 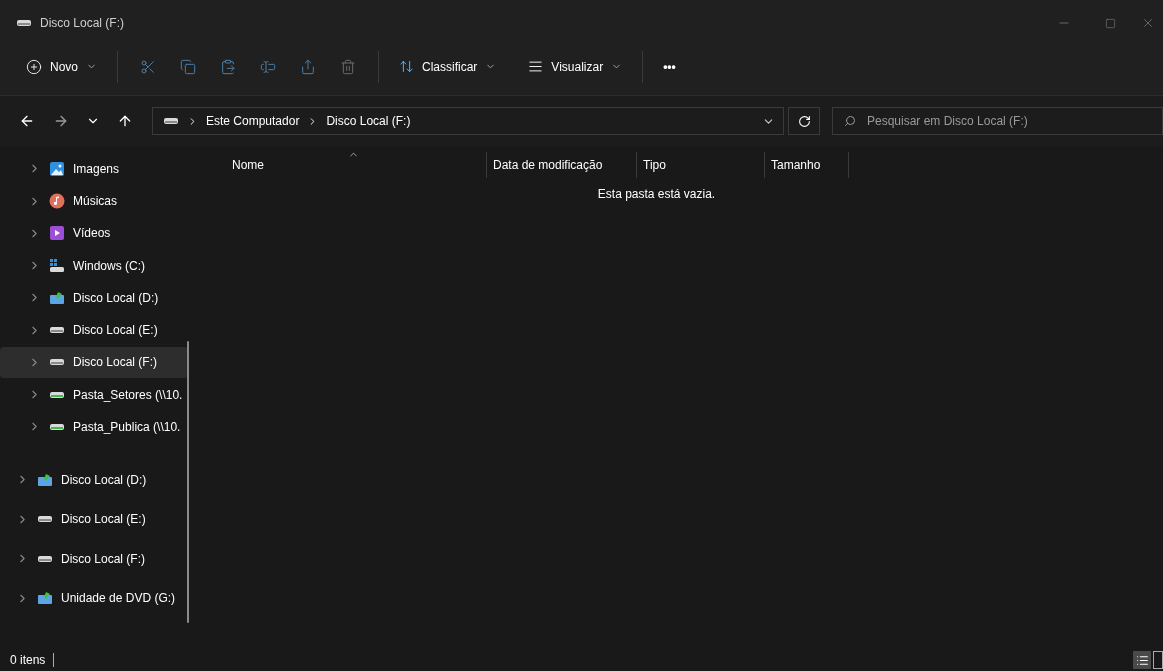 What do you see at coordinates (343, 165) in the screenshot?
I see `column-header: Nome` at bounding box center [343, 165].